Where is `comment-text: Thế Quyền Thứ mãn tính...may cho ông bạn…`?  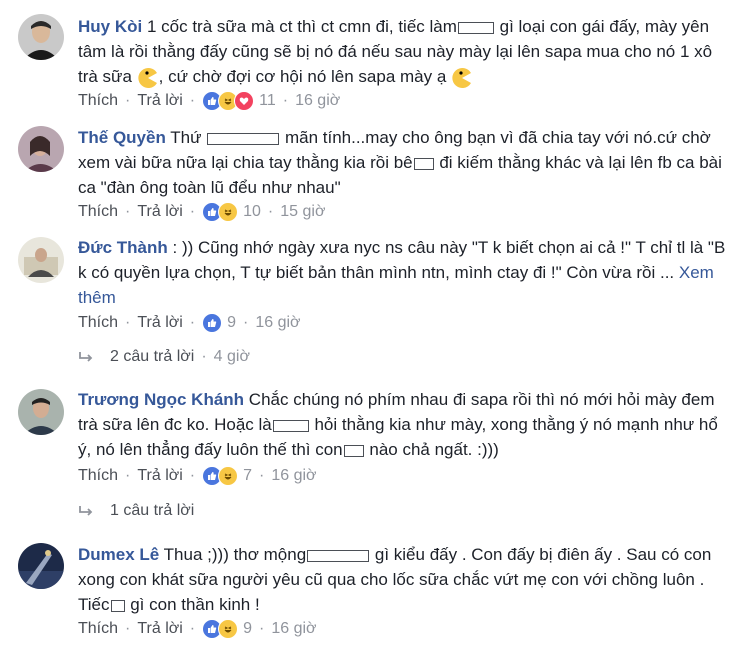
comment-text: Thế Quyền Thứ mãn tính...may cho ông bạn… is located at coordinates (406, 162).